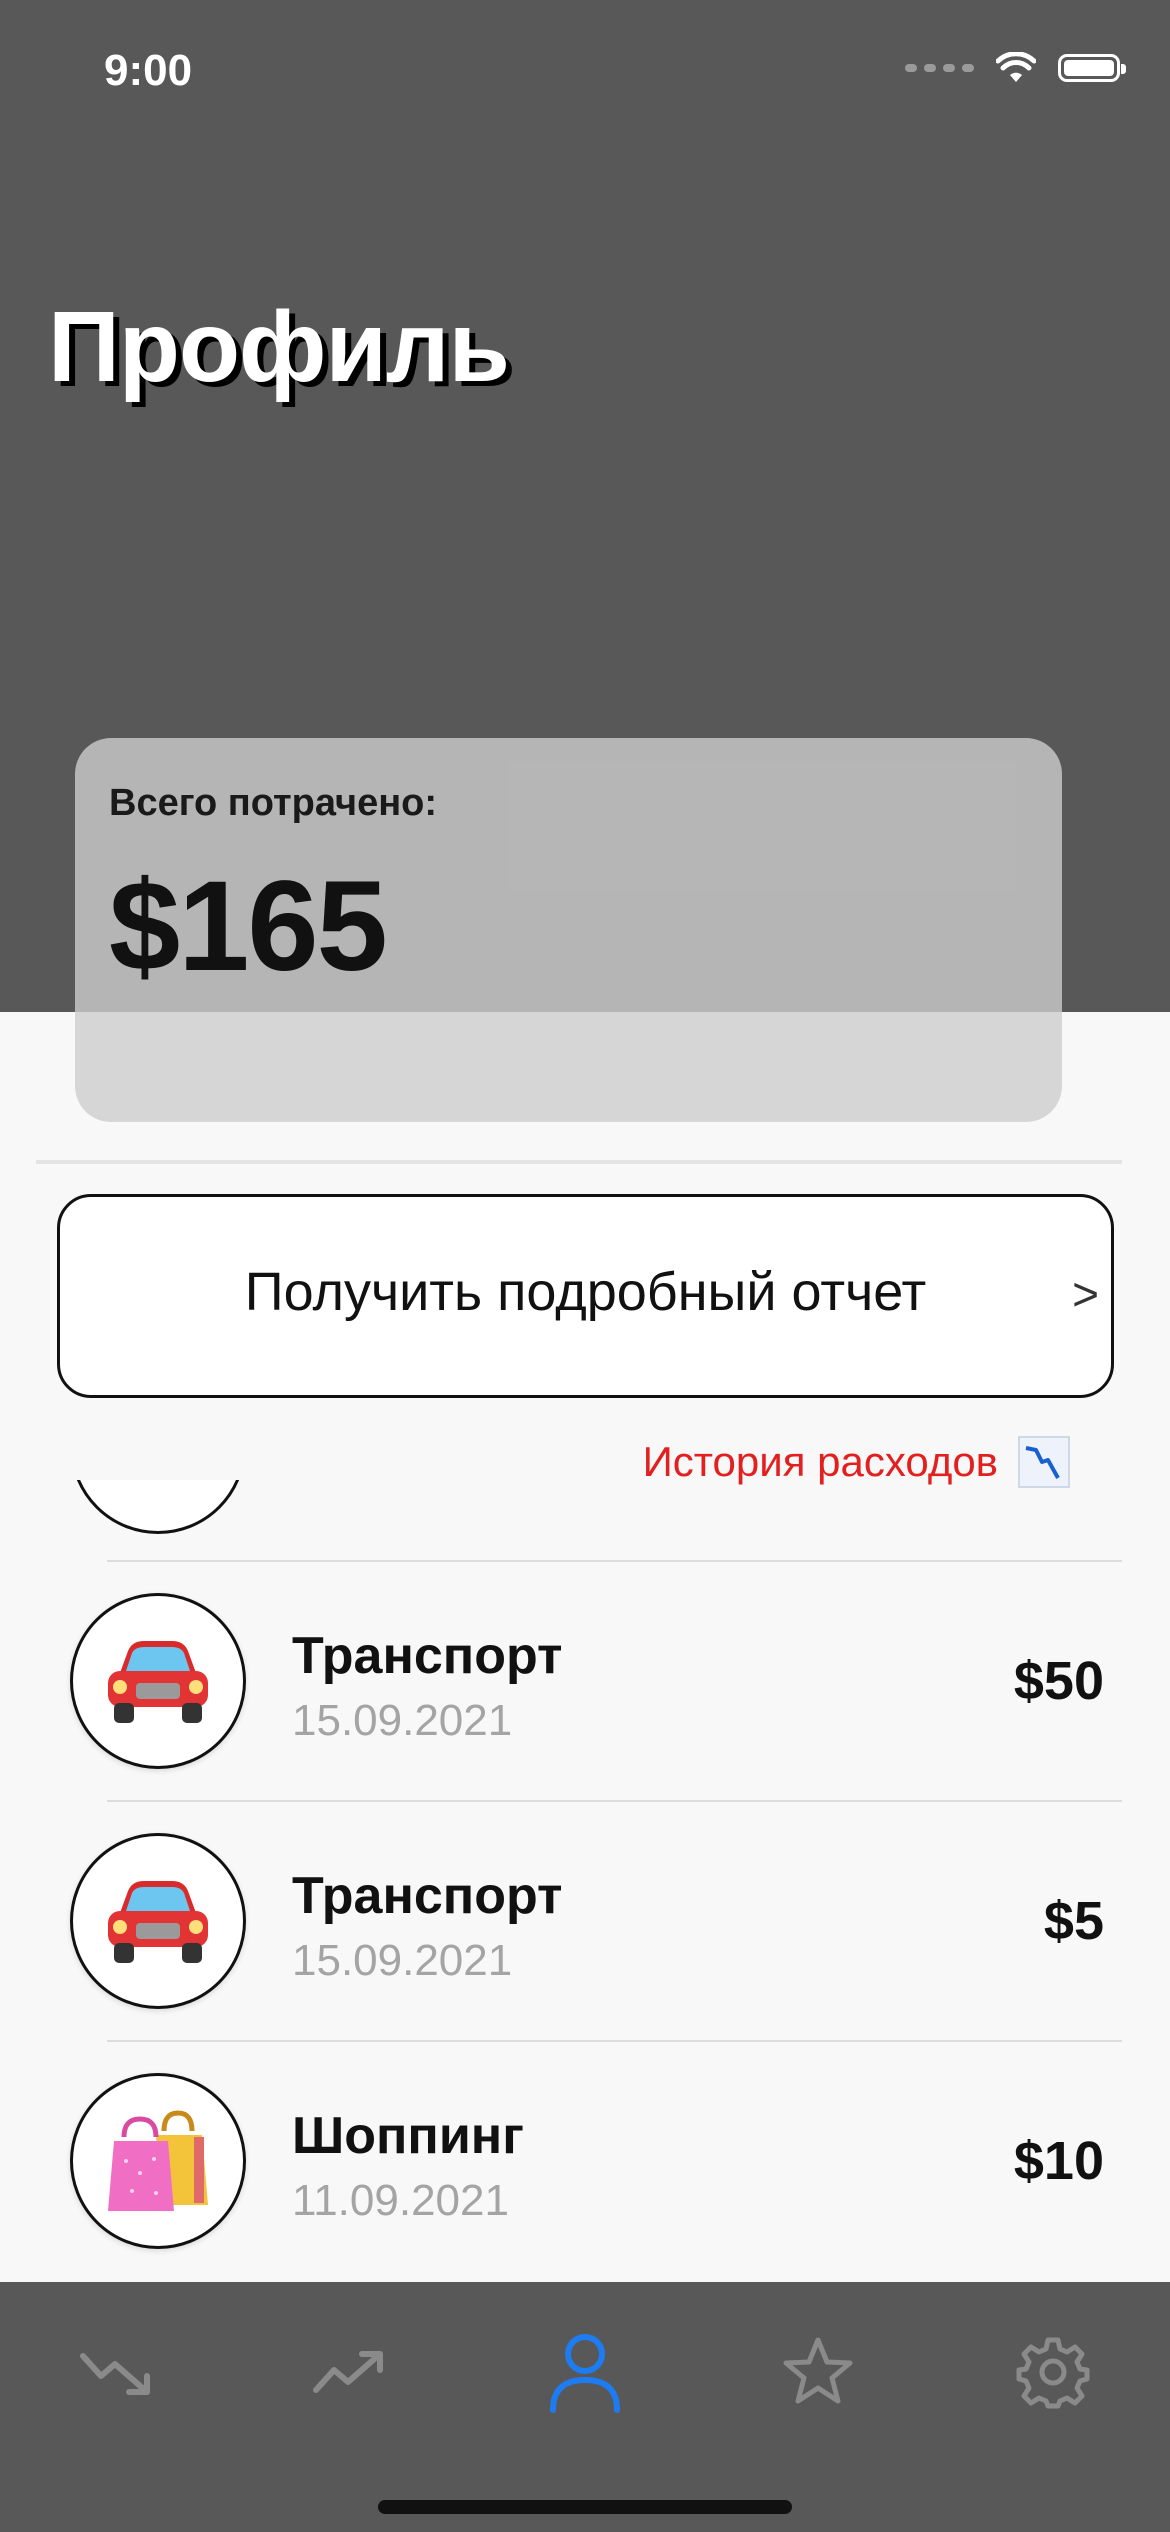 The width and height of the screenshot is (1170, 2532). I want to click on transaction-date: 11.09.2021, so click(400, 2200).